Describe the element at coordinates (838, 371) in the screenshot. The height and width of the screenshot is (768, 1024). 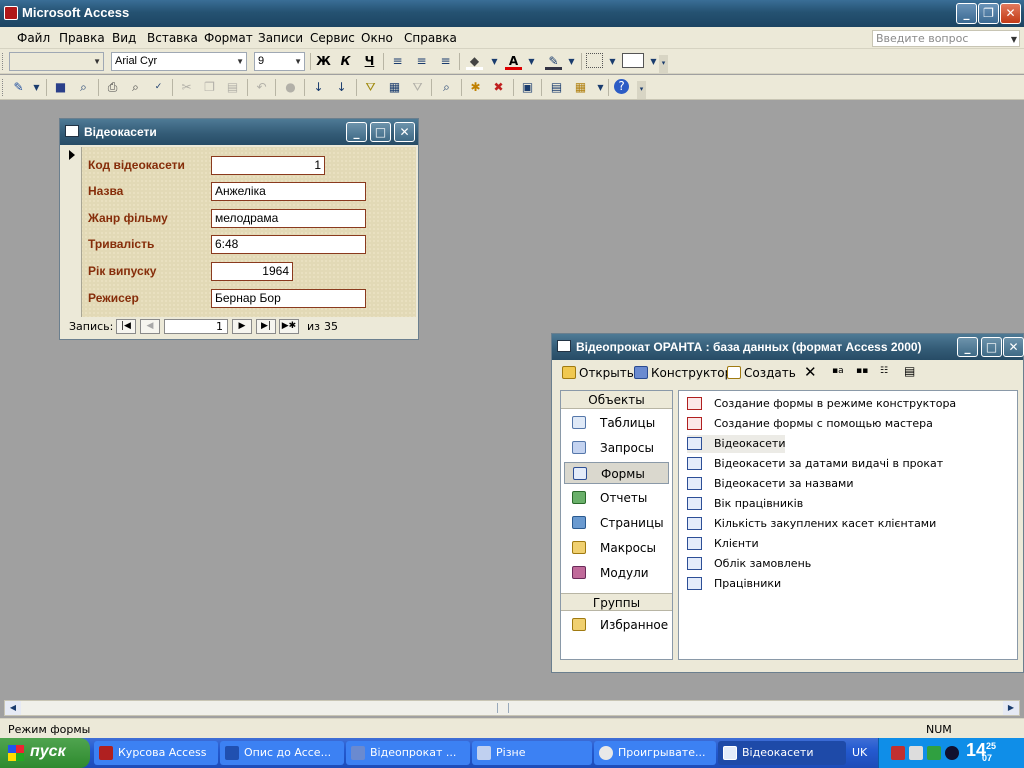
I see `large-icons-icon: ▪a` at that location.